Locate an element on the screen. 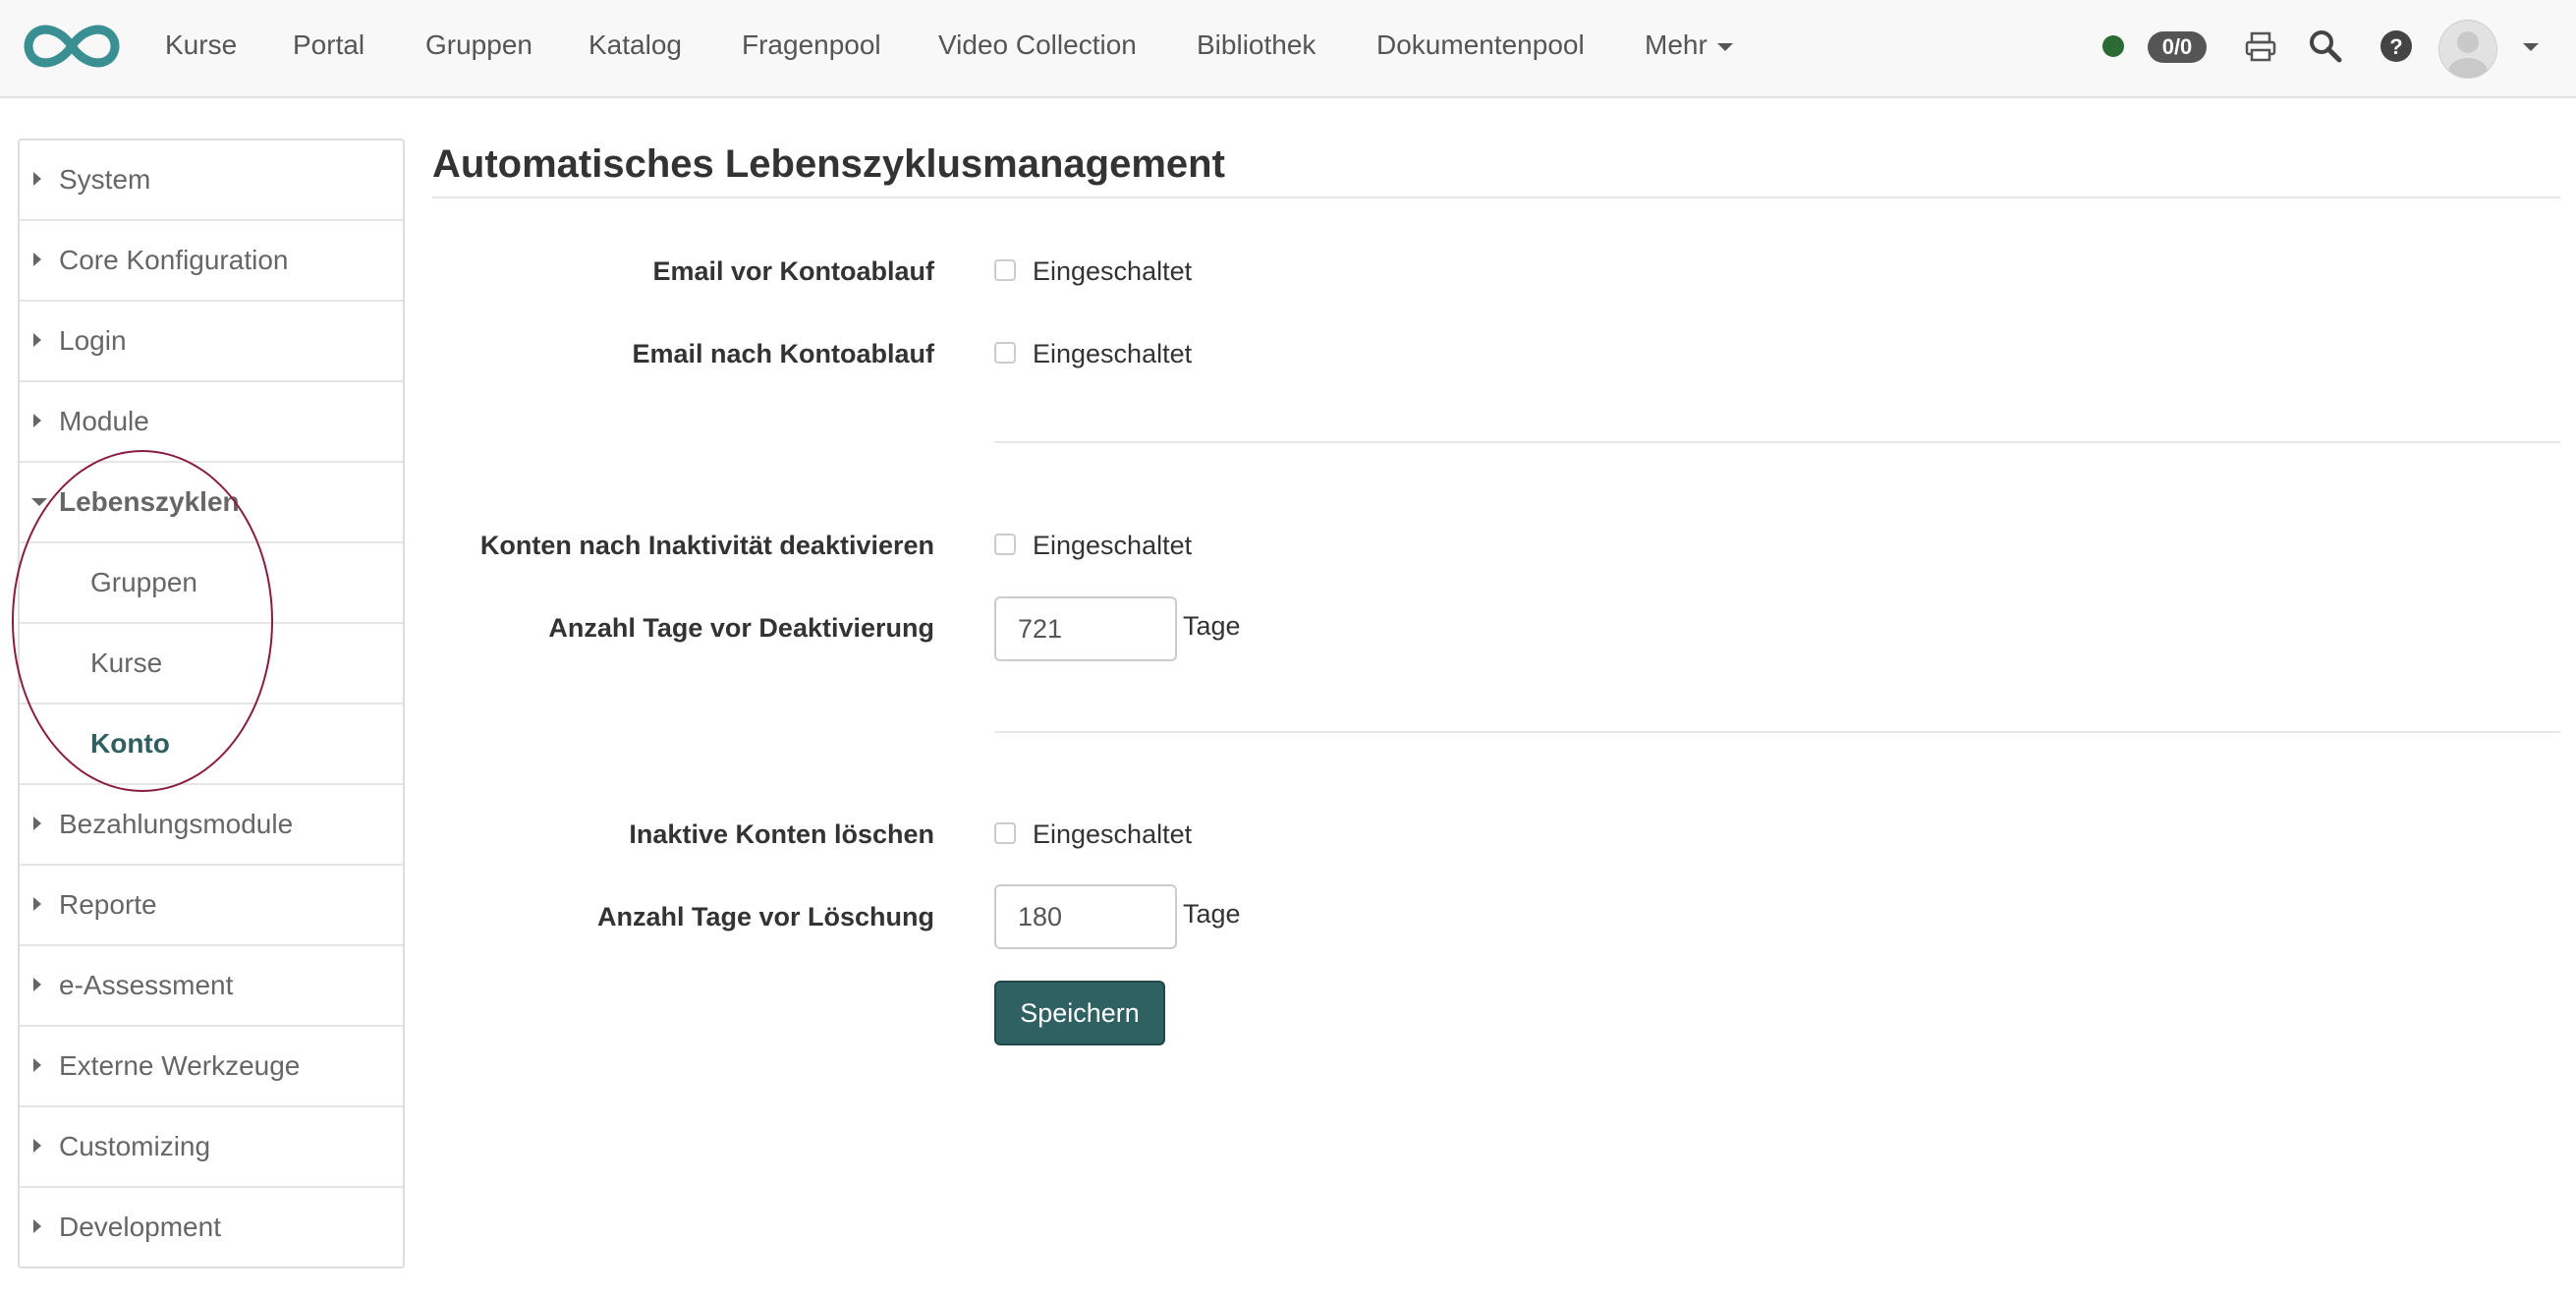  sidebar-item-reporte: Reporte is located at coordinates (211, 906).